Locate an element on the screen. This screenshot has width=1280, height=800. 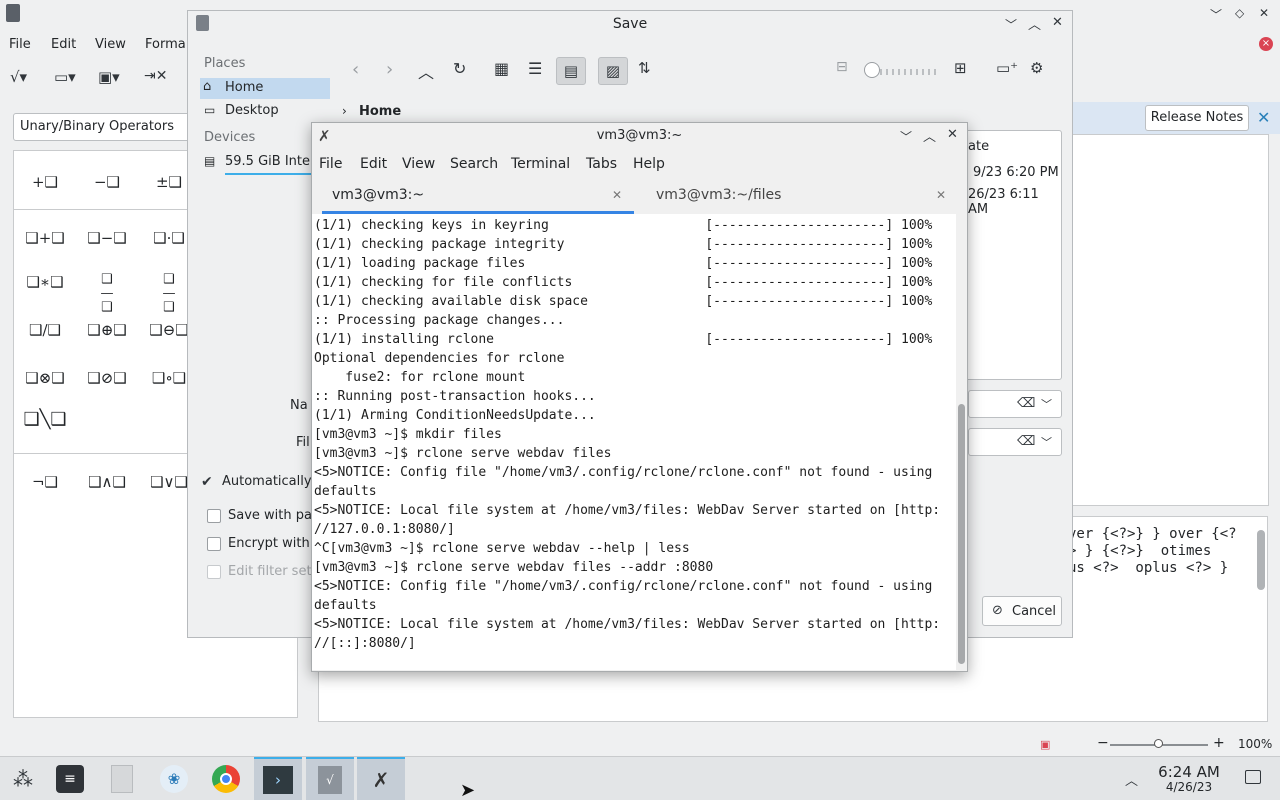
save-toolbar: ‹ › ︿ ↻ ▦ ☰ ▤ ▨ ⇅ ⊟ ⊞ ▭⁺ ⚙ is located at coordinates (708, 72).